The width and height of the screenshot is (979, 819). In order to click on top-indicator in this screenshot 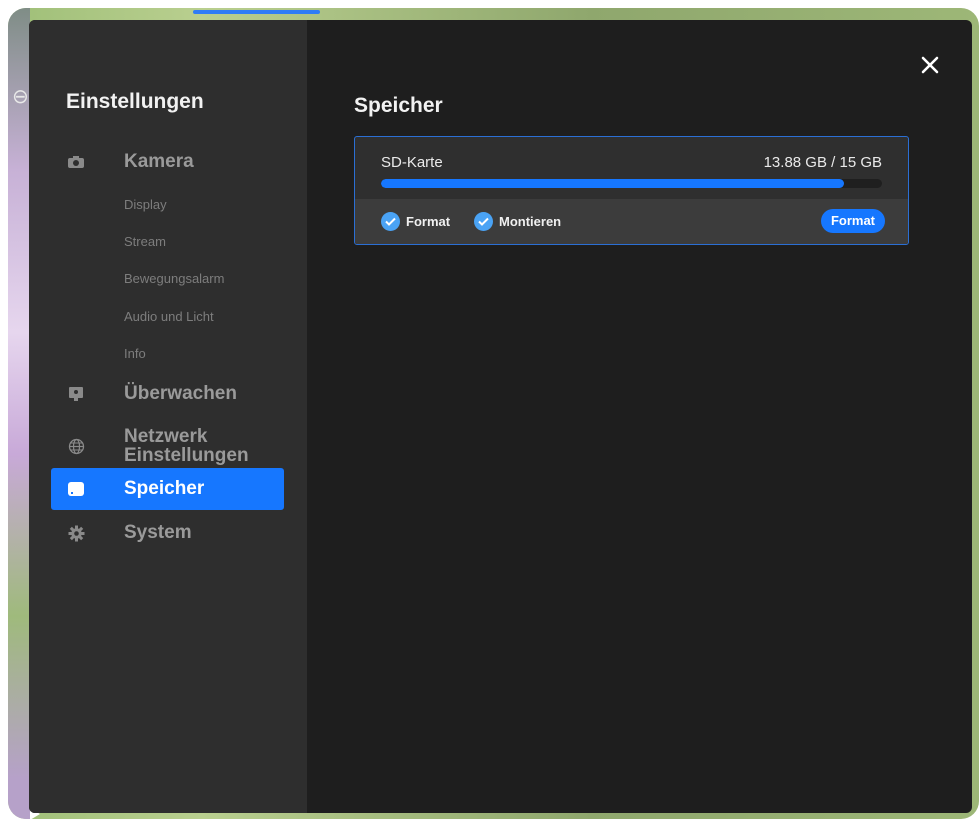, I will do `click(256, 12)`.